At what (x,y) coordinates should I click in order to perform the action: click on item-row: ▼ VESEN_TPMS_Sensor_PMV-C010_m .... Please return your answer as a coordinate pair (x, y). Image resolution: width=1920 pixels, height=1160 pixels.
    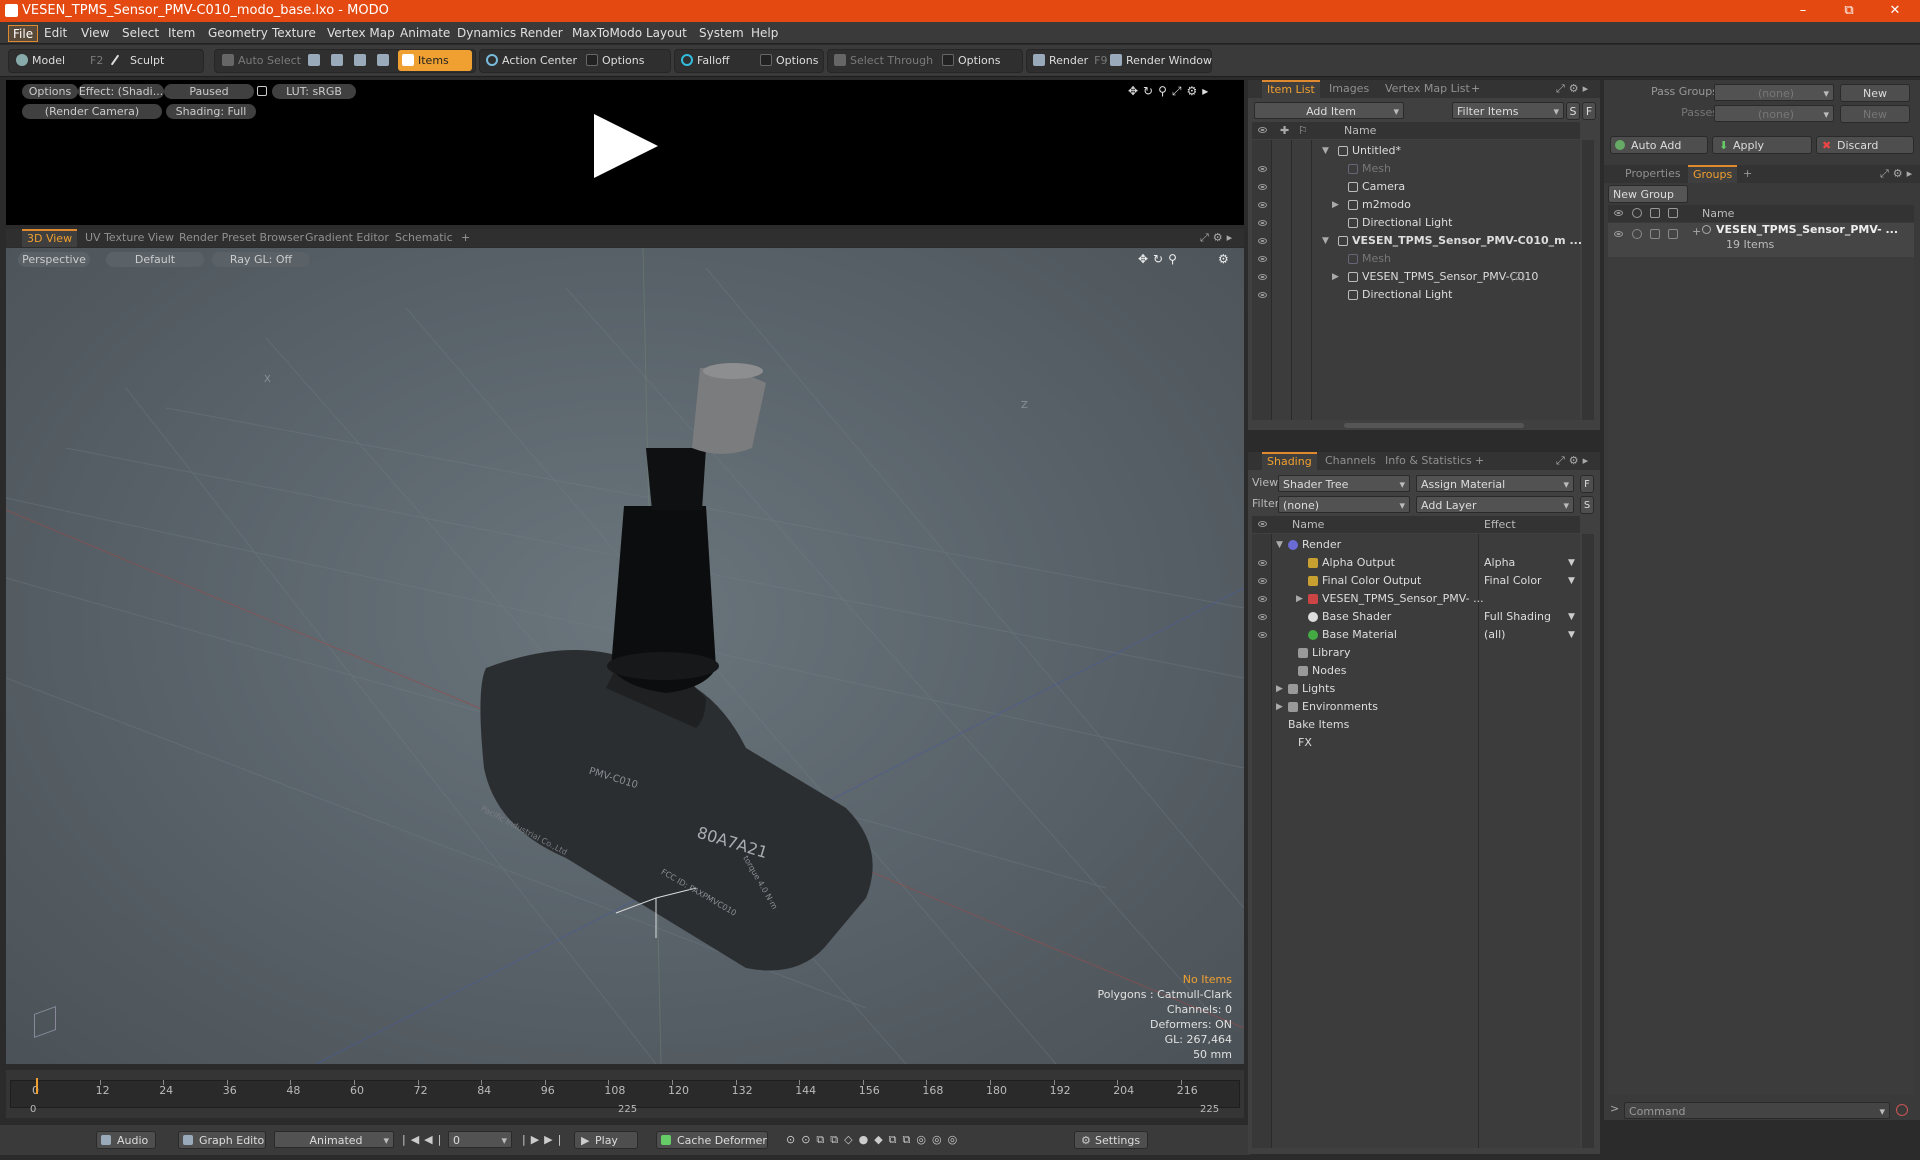
    Looking at the image, I should click on (1417, 241).